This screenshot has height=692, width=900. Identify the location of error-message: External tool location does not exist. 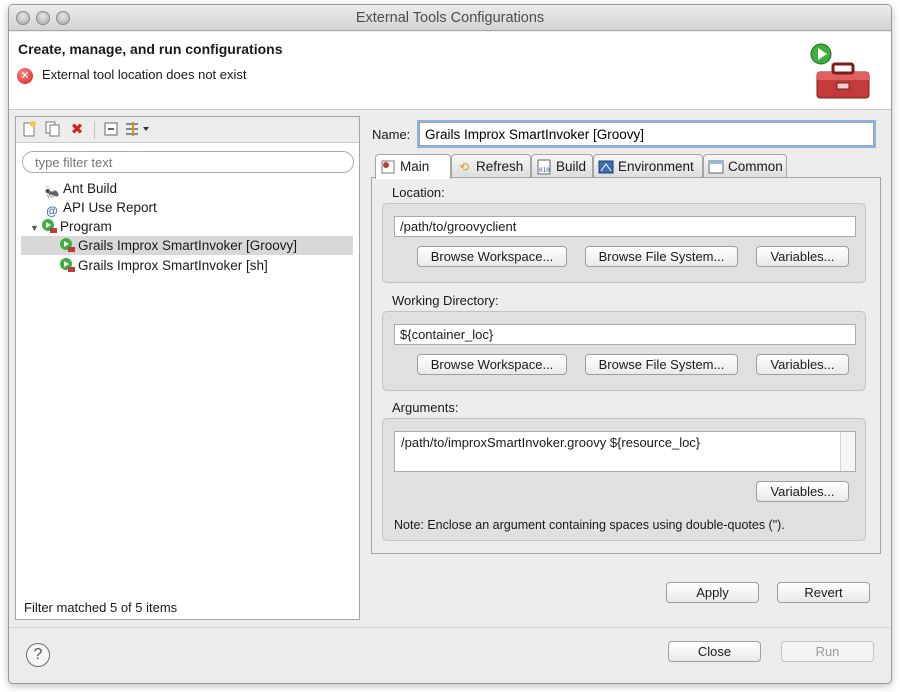
(144, 74).